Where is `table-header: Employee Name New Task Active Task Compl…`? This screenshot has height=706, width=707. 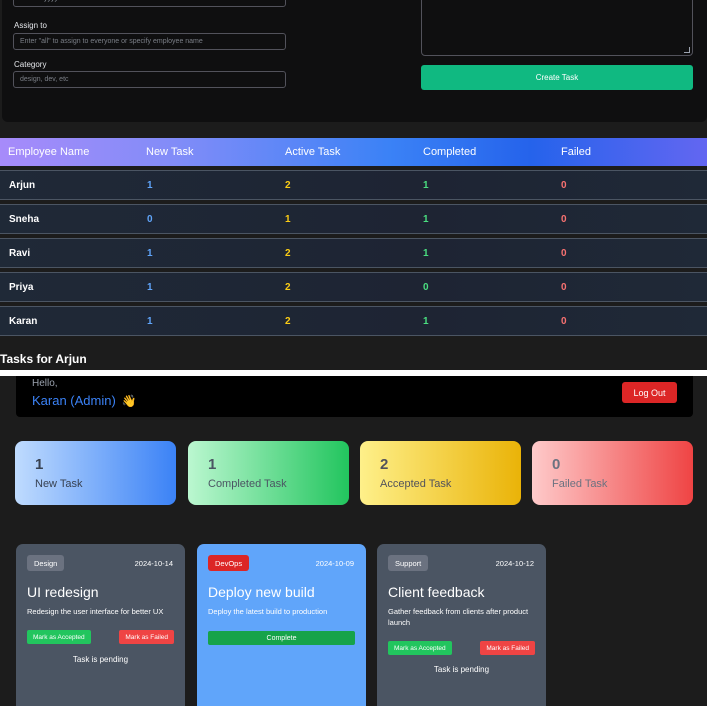
table-header: Employee Name New Task Active Task Compl… is located at coordinates (353, 152).